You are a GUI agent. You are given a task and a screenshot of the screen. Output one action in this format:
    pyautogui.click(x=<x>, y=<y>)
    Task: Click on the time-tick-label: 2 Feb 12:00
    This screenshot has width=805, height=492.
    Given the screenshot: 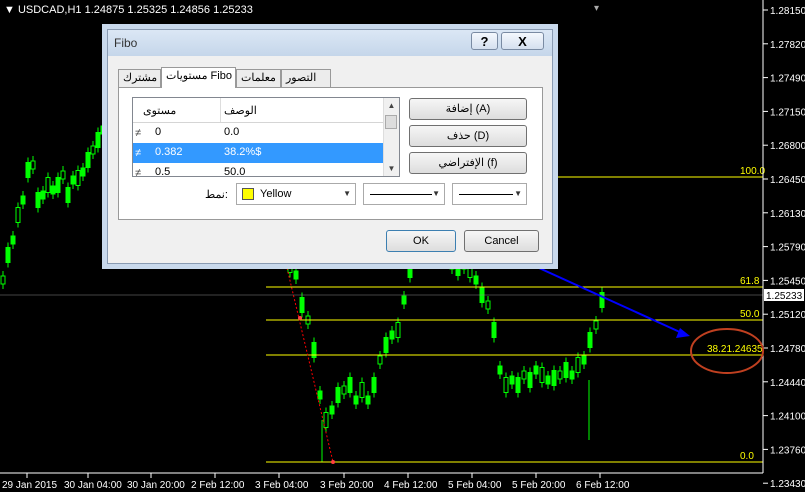 What is the action you would take?
    pyautogui.click(x=218, y=485)
    